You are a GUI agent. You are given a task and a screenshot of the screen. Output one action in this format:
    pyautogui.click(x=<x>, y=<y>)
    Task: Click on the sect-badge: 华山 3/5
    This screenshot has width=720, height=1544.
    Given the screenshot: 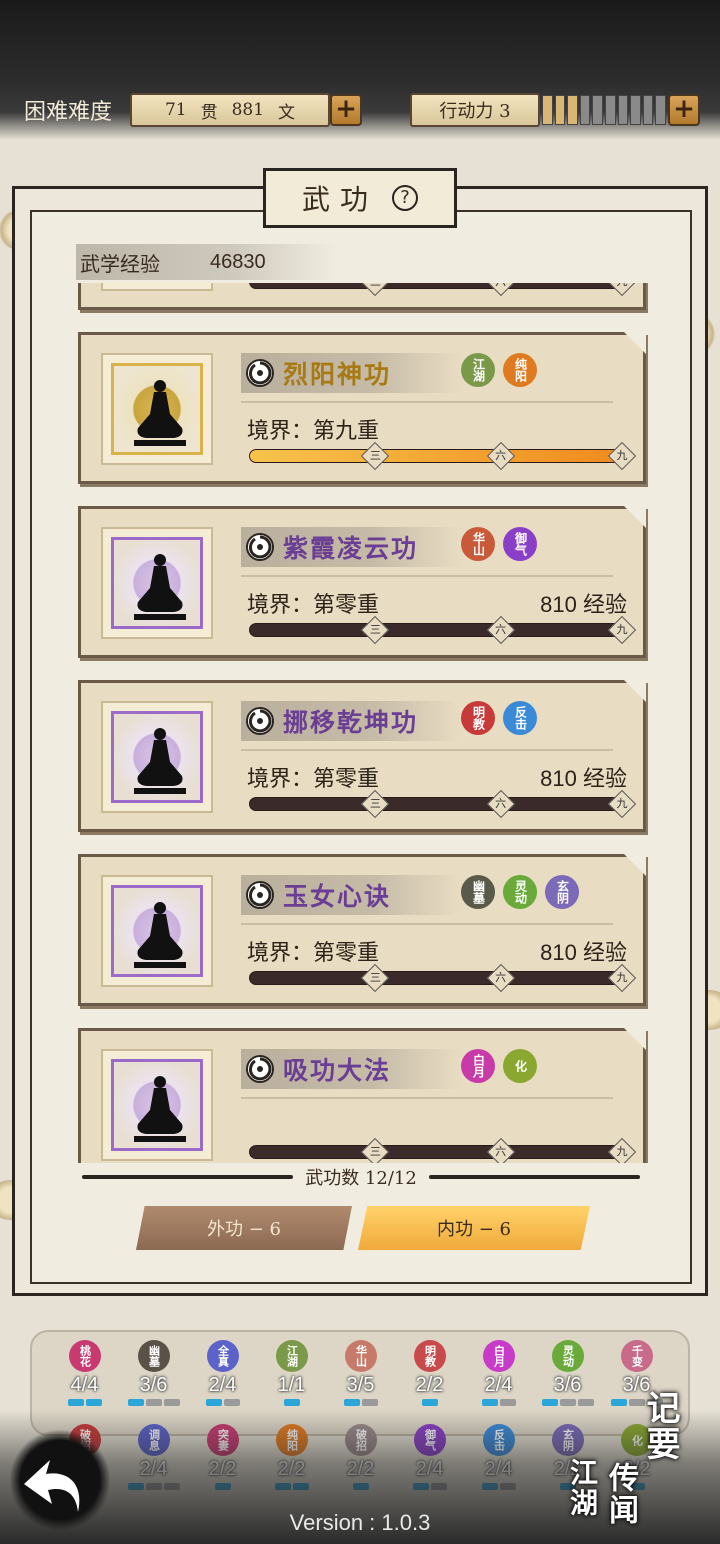 What is the action you would take?
    pyautogui.click(x=360, y=1373)
    